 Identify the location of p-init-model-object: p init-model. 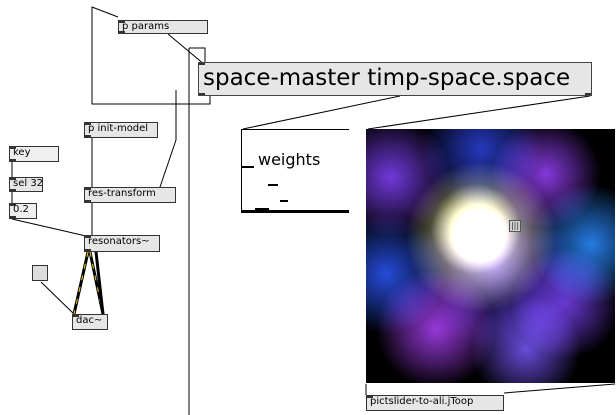
(121, 130).